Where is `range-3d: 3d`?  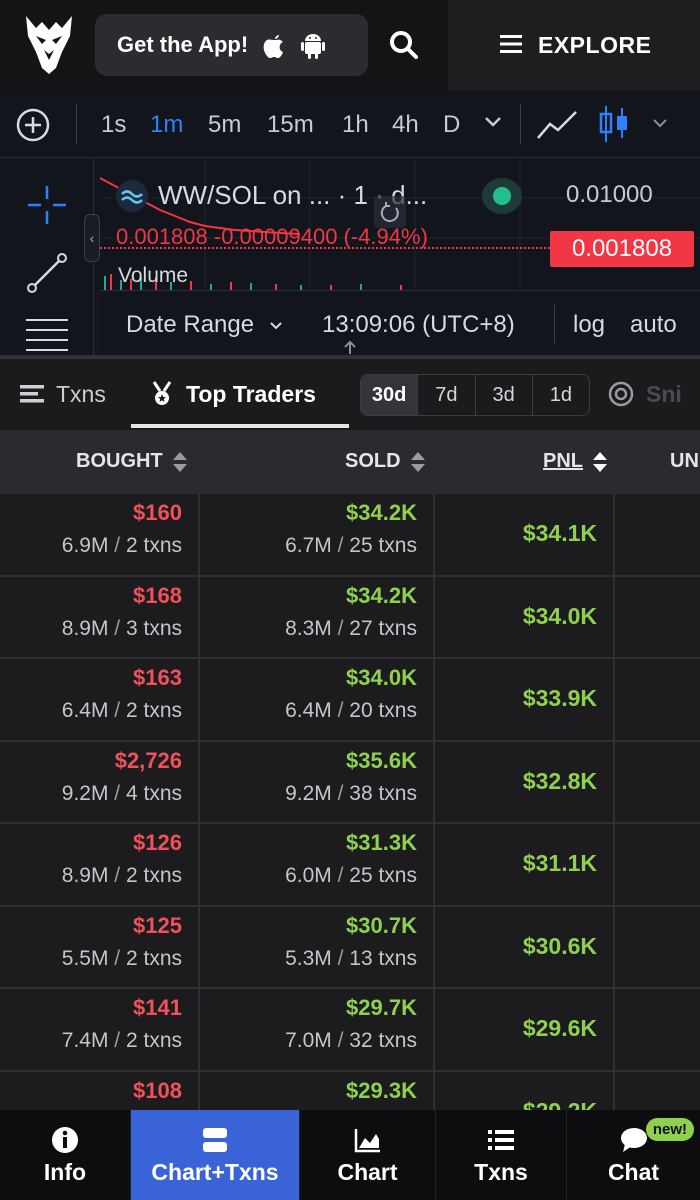 range-3d: 3d is located at coordinates (504, 395).